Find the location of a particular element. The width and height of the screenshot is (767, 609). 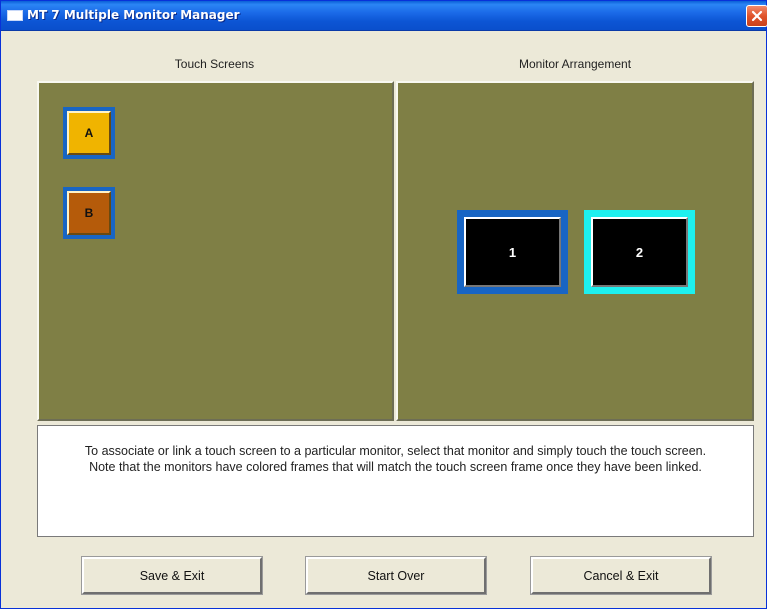

touch-screen-b-label: B is located at coordinates (89, 213).